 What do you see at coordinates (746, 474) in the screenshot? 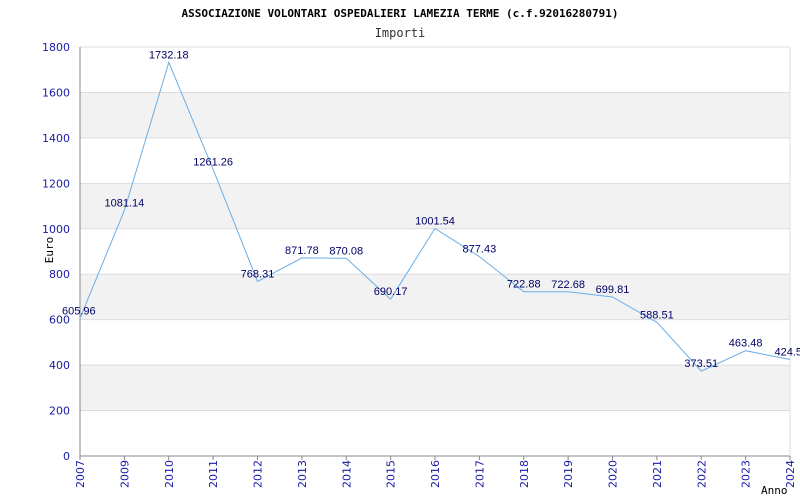
I see `x-tick-label: 2023` at bounding box center [746, 474].